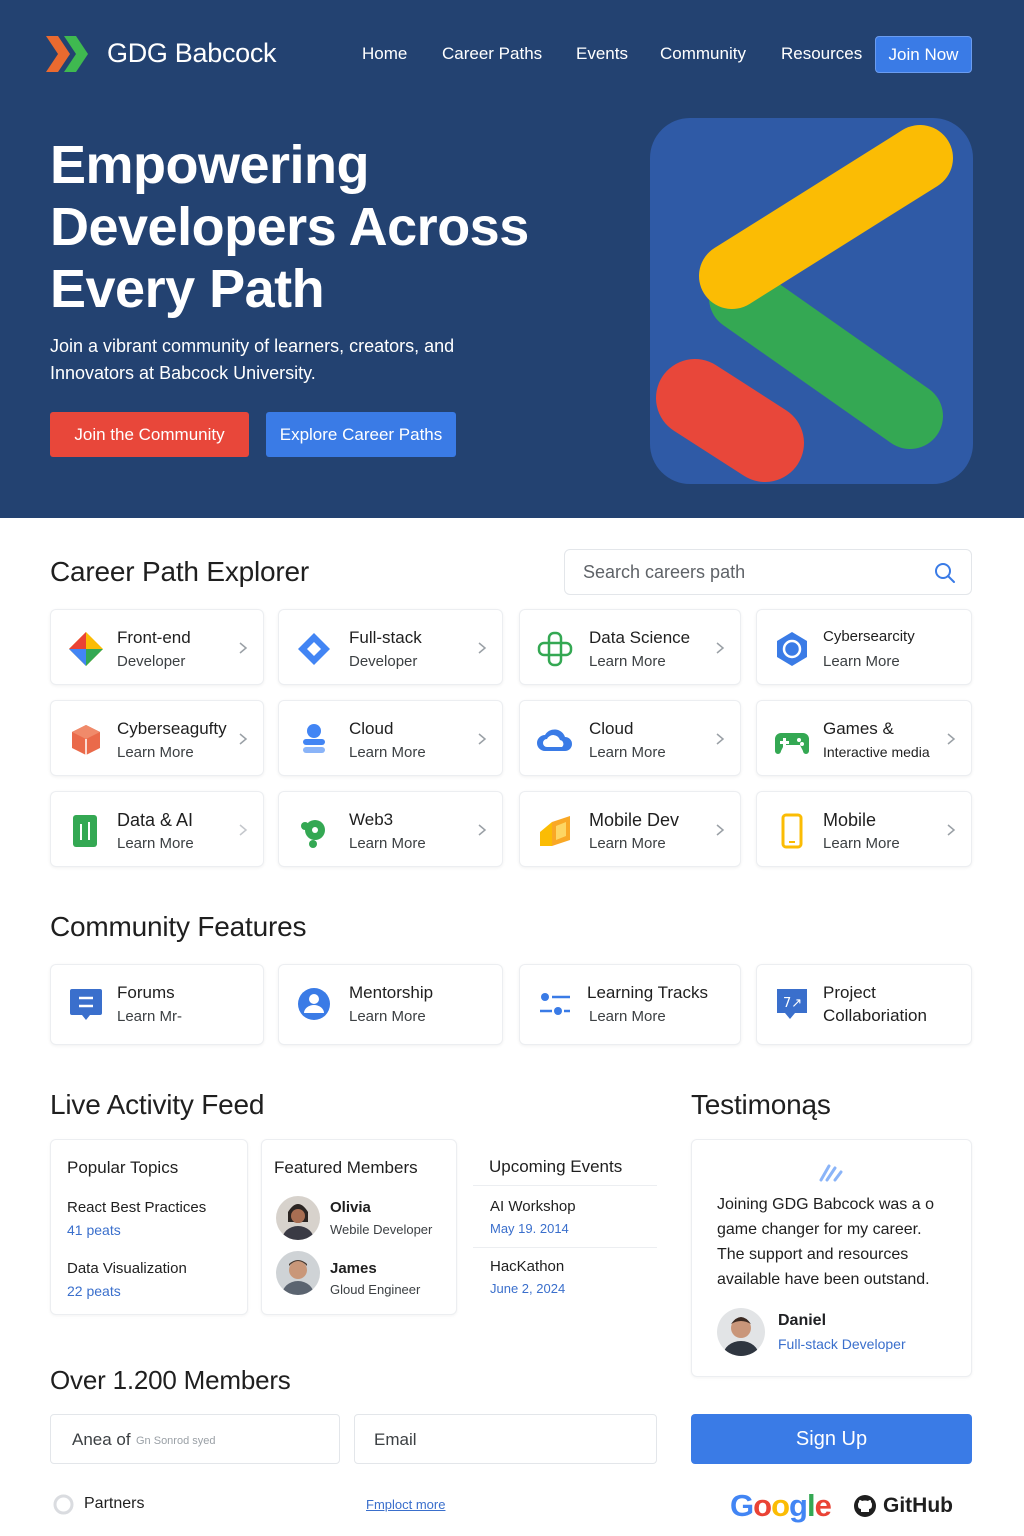  I want to click on topic-link: Data Visualization, so click(127, 1268).